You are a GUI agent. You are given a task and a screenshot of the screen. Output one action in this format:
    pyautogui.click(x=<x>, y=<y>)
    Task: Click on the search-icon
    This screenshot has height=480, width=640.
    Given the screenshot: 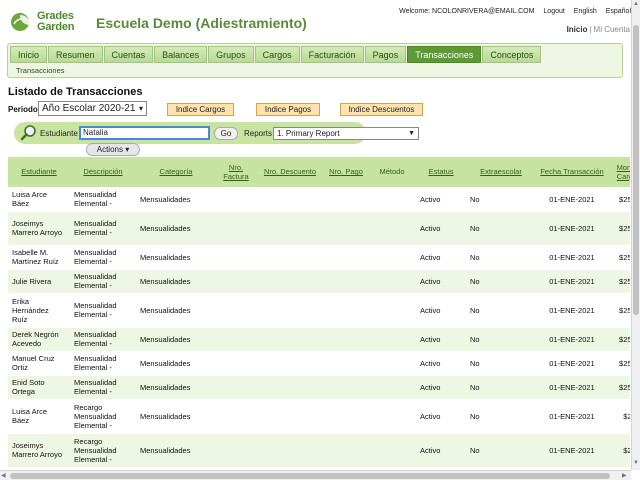 What is the action you would take?
    pyautogui.click(x=28, y=133)
    